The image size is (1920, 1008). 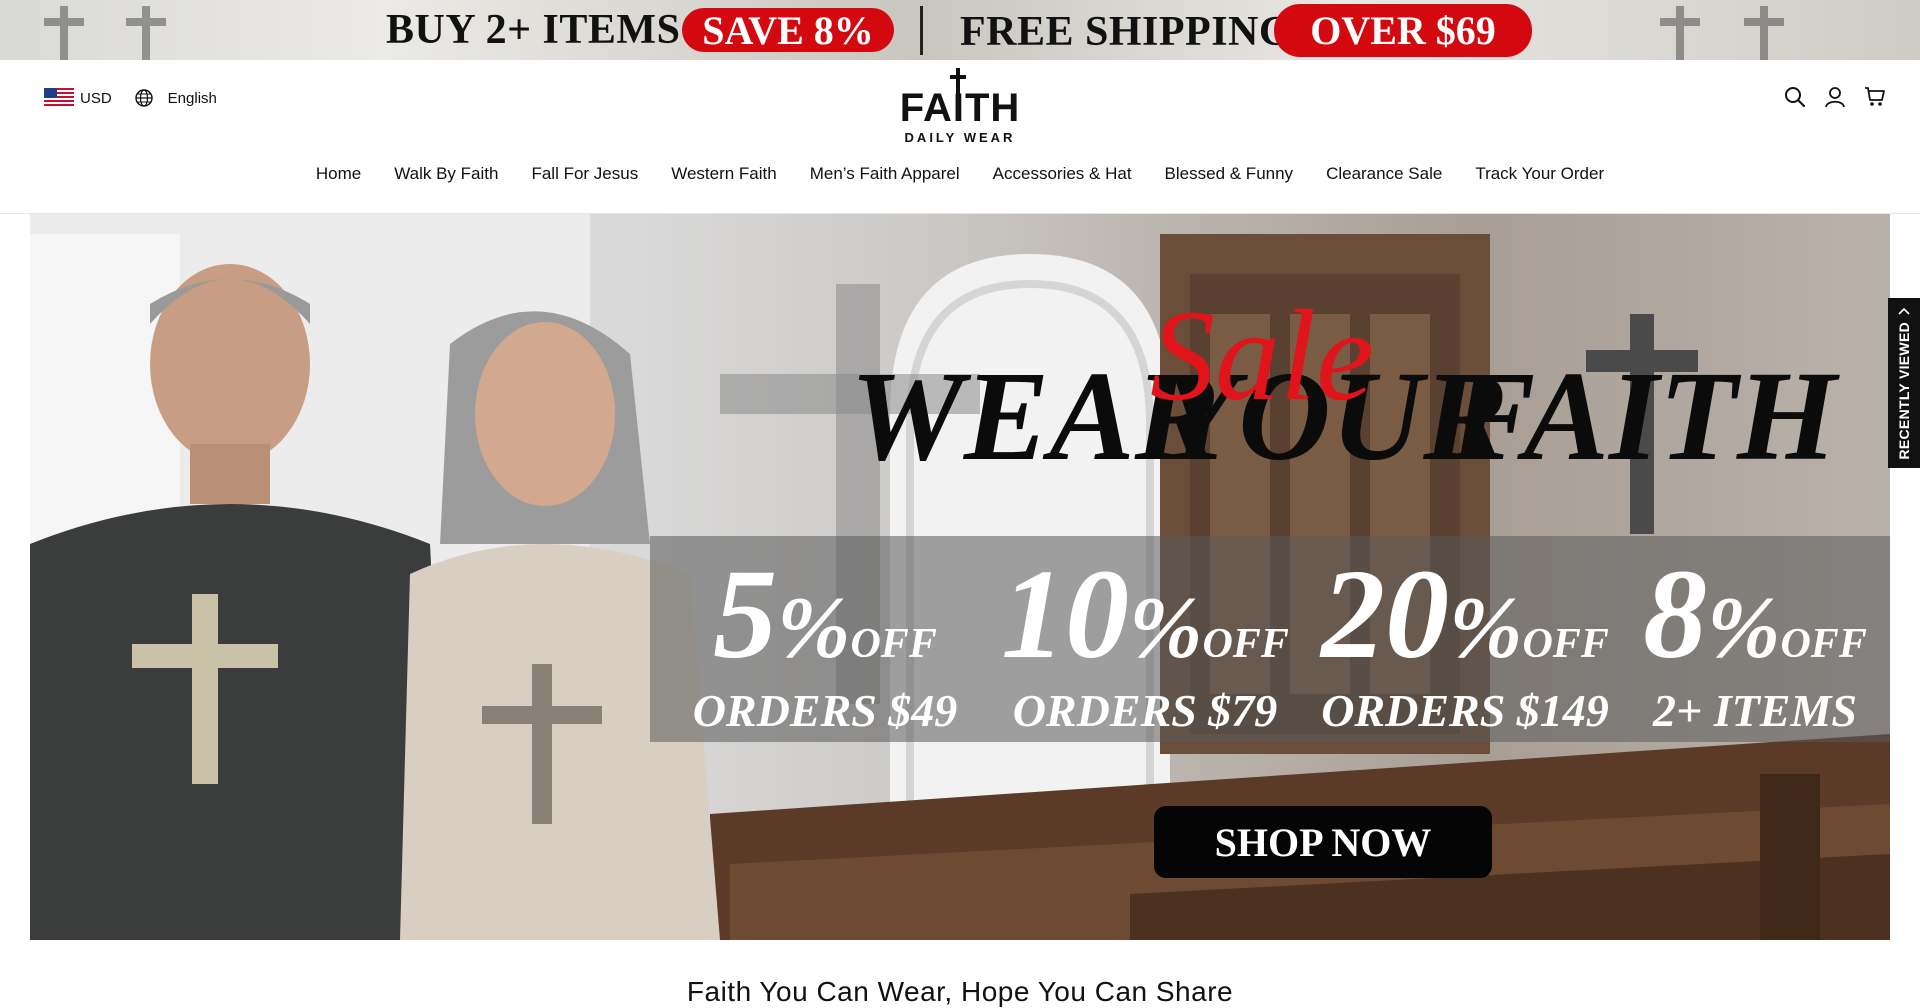 I want to click on language-selector: English, so click(x=175, y=98).